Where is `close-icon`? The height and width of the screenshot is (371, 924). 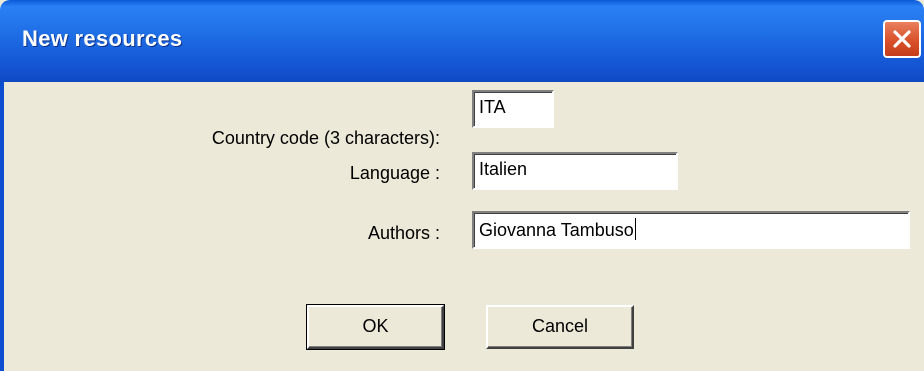 close-icon is located at coordinates (902, 39).